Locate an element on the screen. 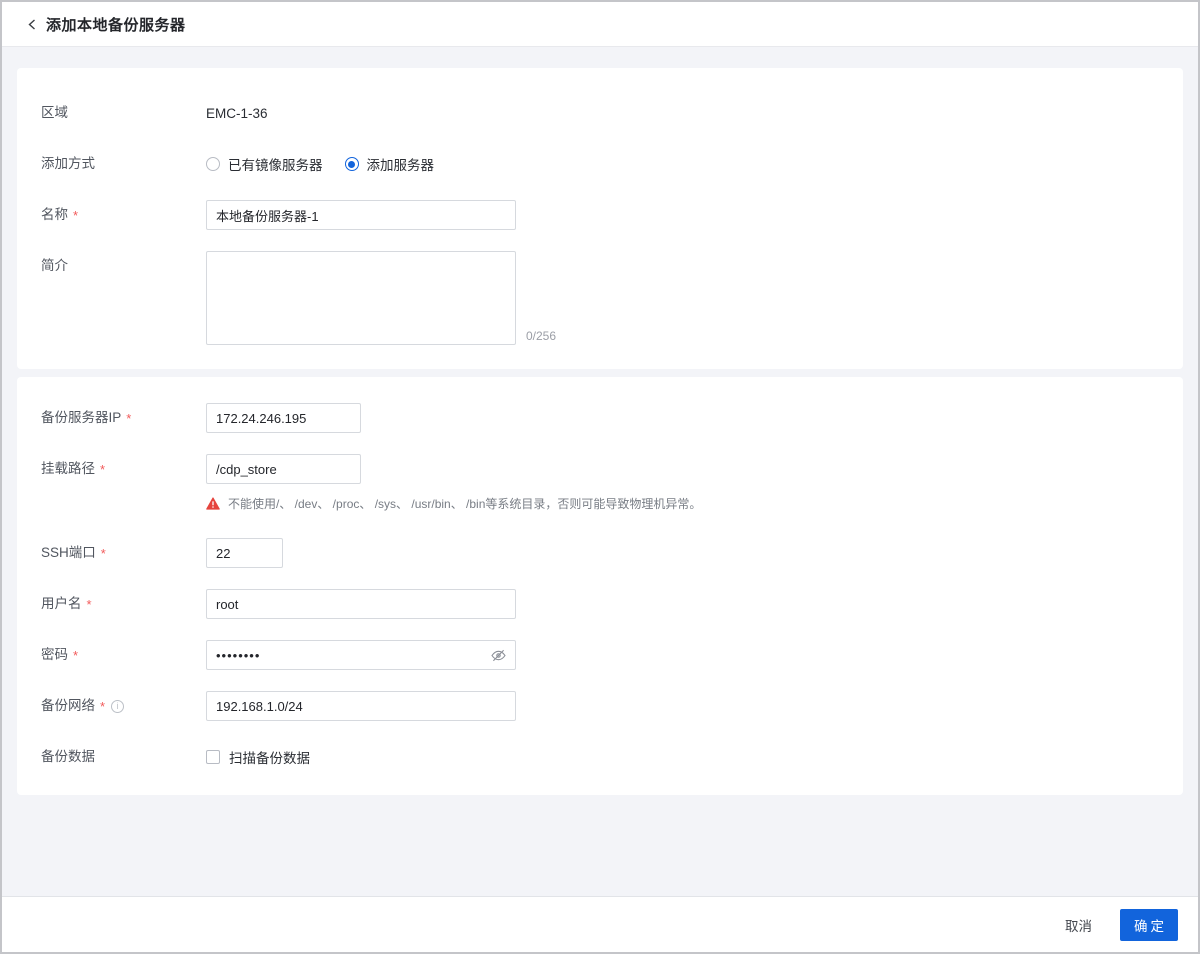 This screenshot has height=954, width=1200. mount-path-label-text: 挂载路径 is located at coordinates (68, 468).